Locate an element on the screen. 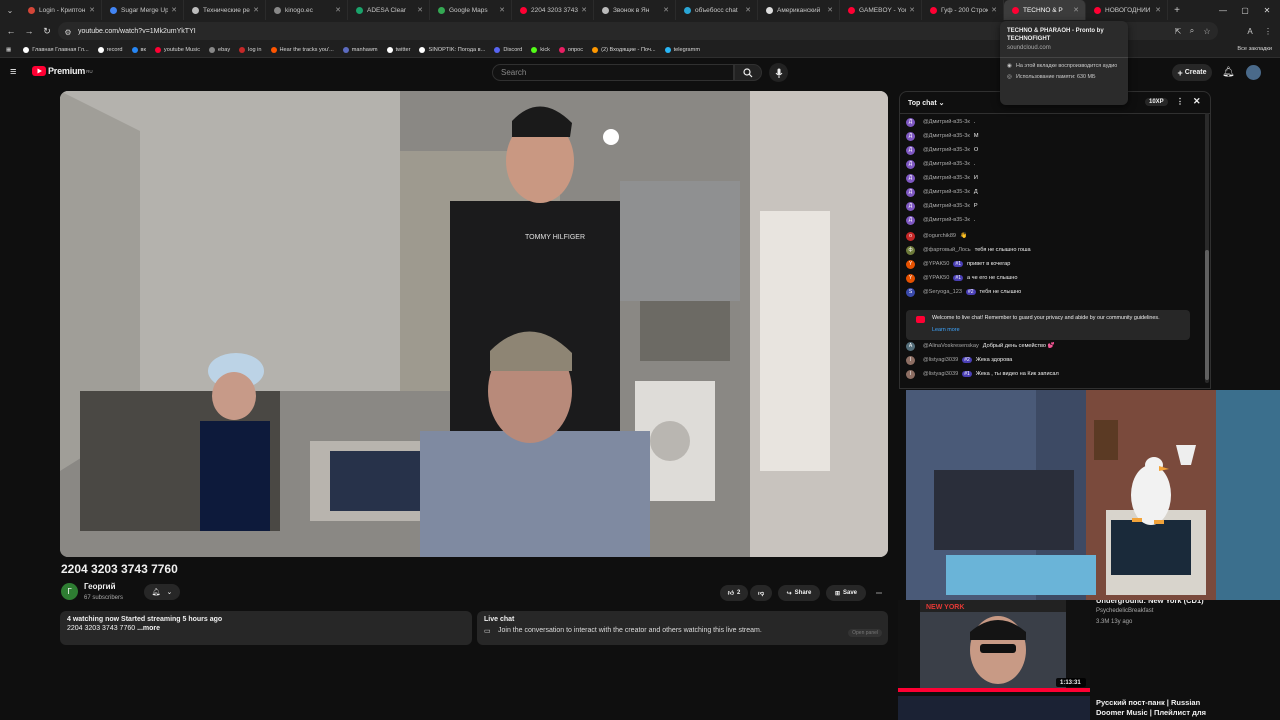  zoom-icon: ⌕ is located at coordinates (1192, 31).